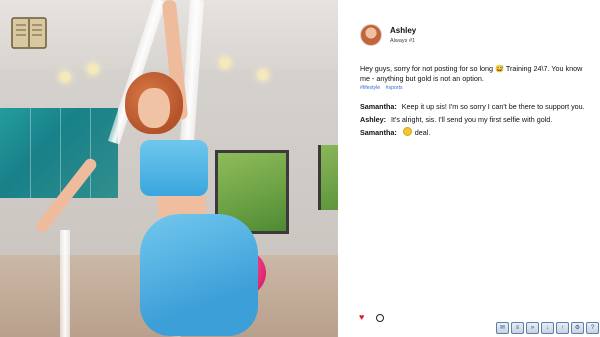 The height and width of the screenshot is (337, 600). What do you see at coordinates (422, 132) in the screenshot?
I see `comment-text: deal.` at bounding box center [422, 132].